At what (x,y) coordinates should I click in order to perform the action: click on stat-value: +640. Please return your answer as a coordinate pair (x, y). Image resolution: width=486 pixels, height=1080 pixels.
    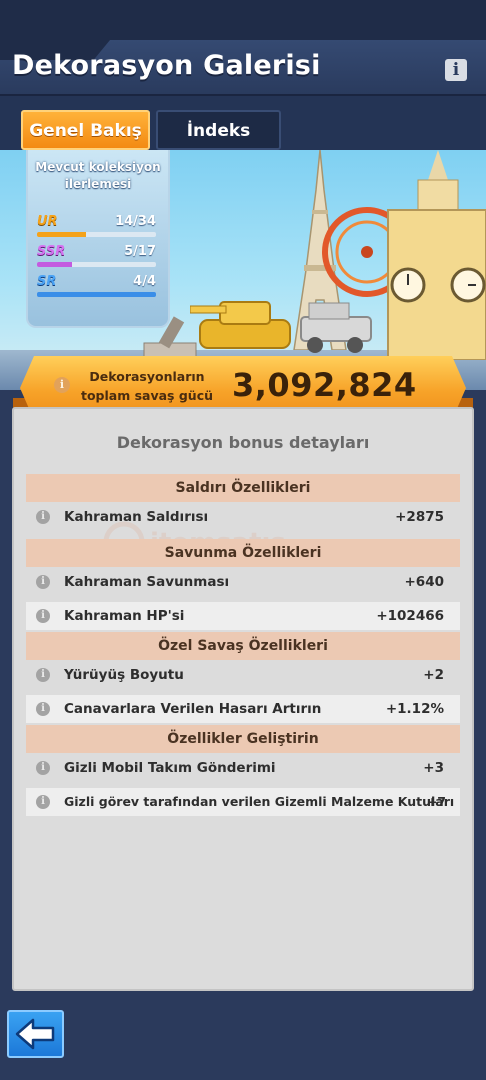
    Looking at the image, I should click on (424, 582).